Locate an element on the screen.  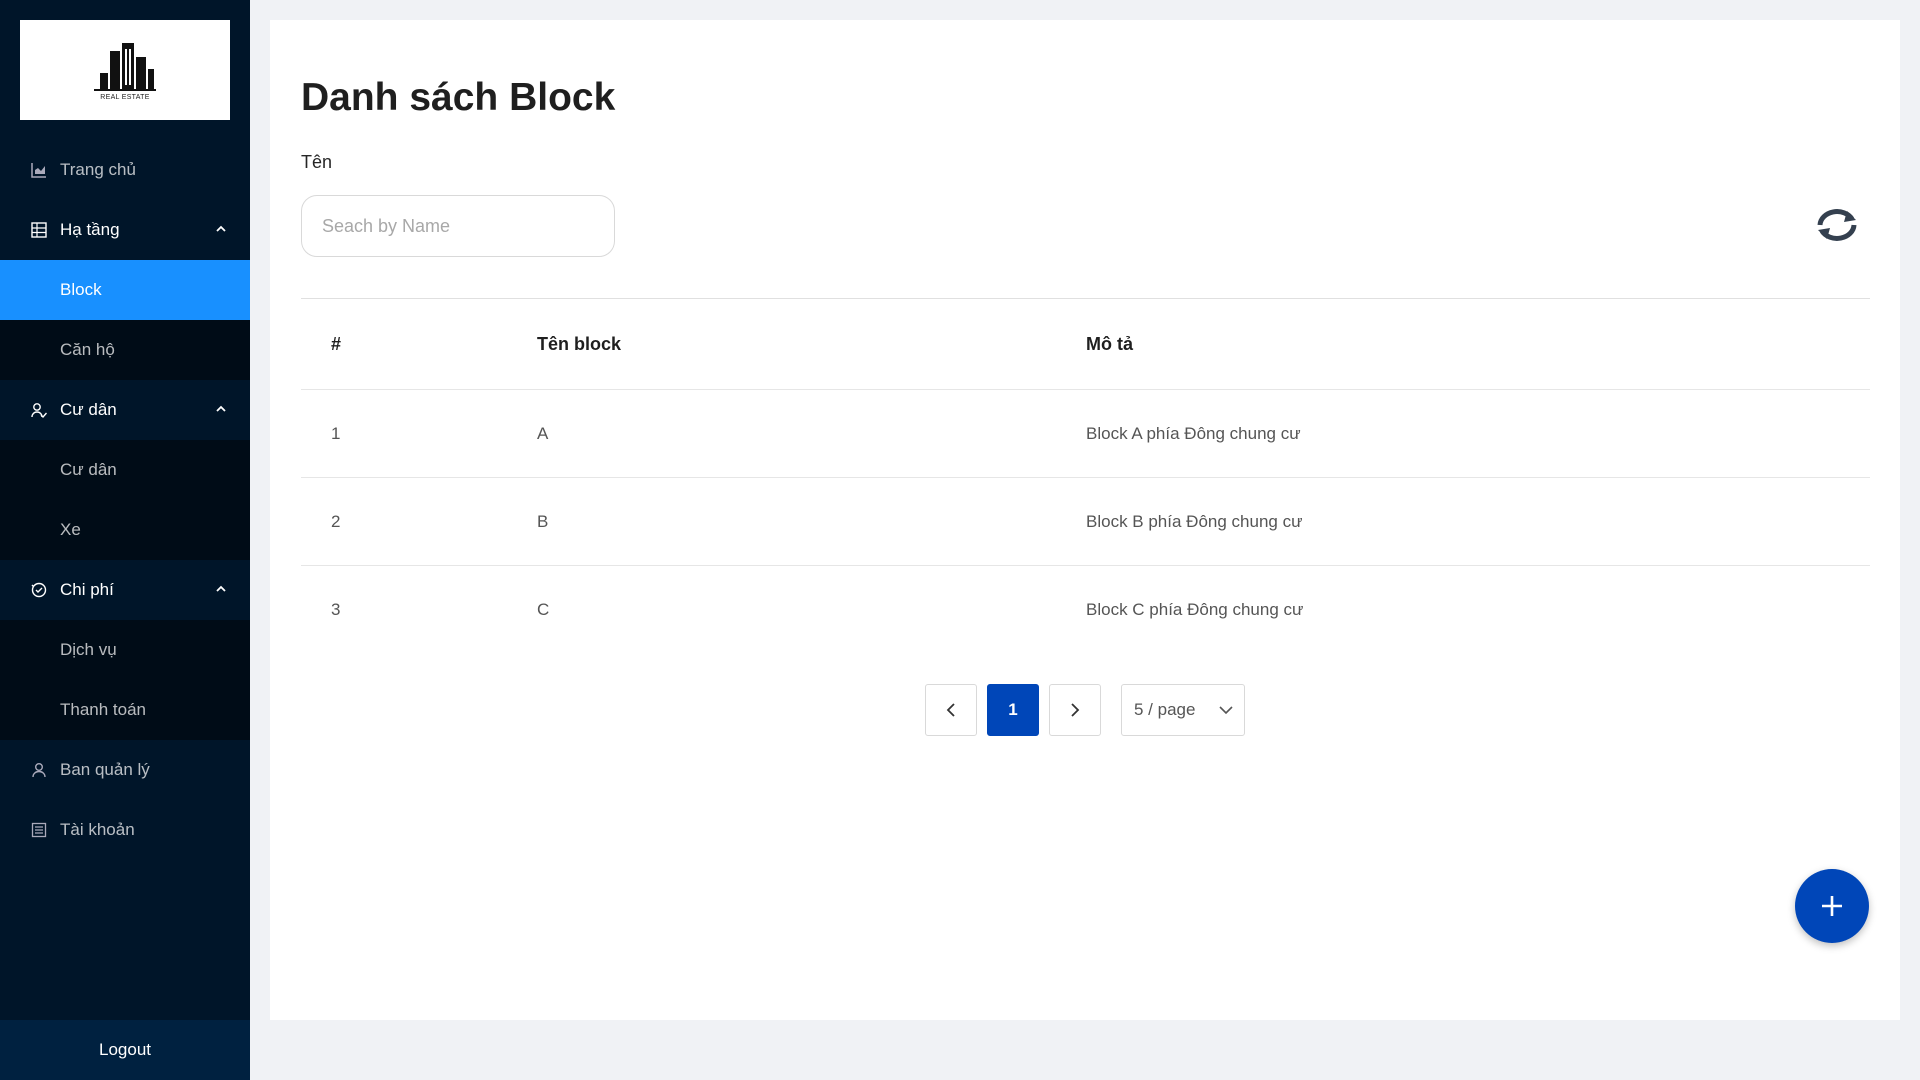
add-block-button is located at coordinates (1832, 906).